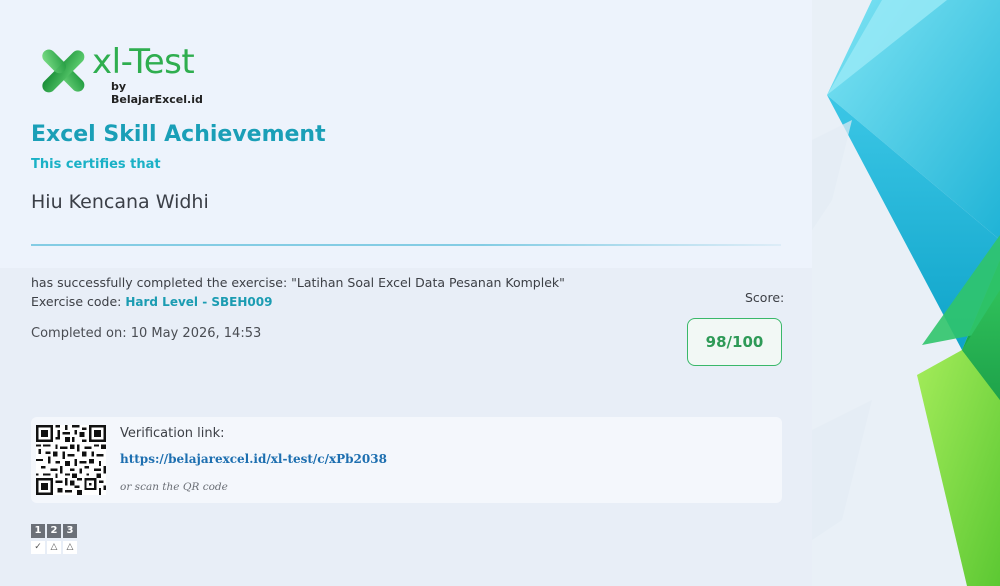  What do you see at coordinates (38, 531) in the screenshot?
I see `step-number-1: 1` at bounding box center [38, 531].